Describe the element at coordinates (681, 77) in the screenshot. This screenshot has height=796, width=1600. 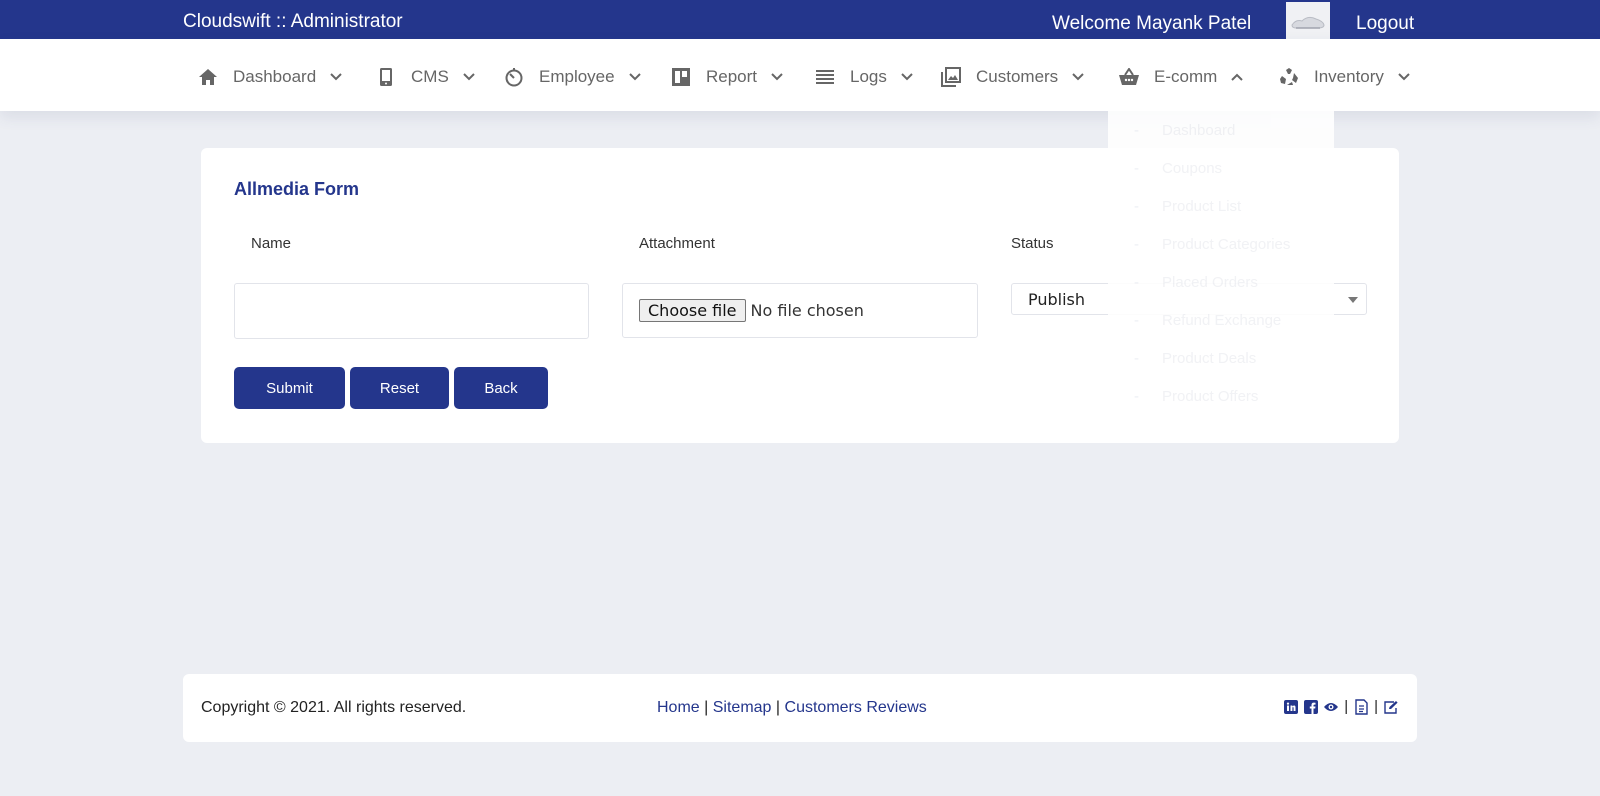
I see `columns-icon` at that location.